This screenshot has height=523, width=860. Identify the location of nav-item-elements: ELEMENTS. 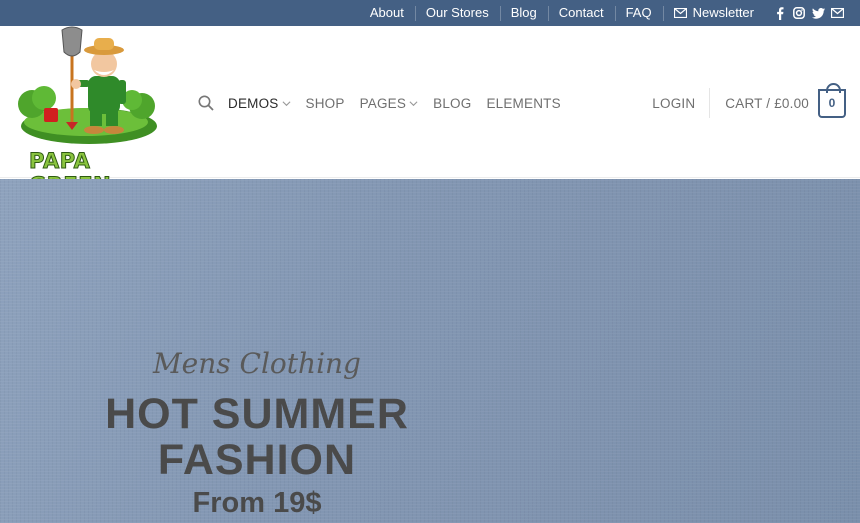
(523, 103).